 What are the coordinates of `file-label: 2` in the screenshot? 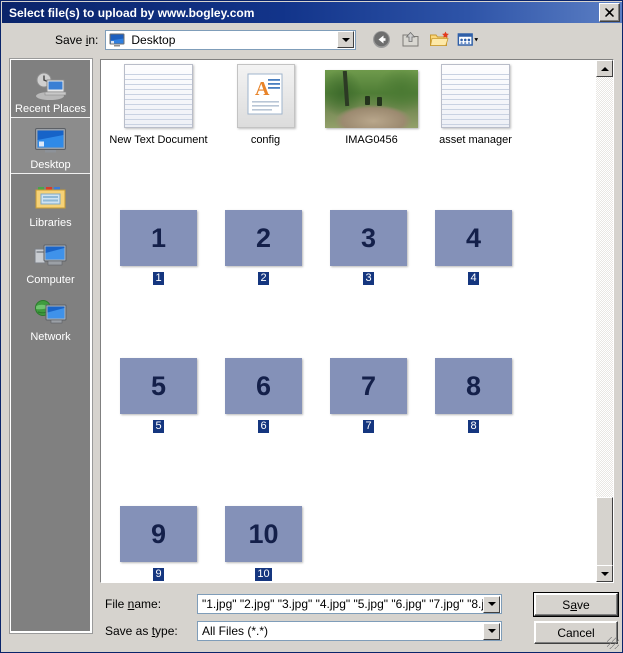 It's located at (263, 278).